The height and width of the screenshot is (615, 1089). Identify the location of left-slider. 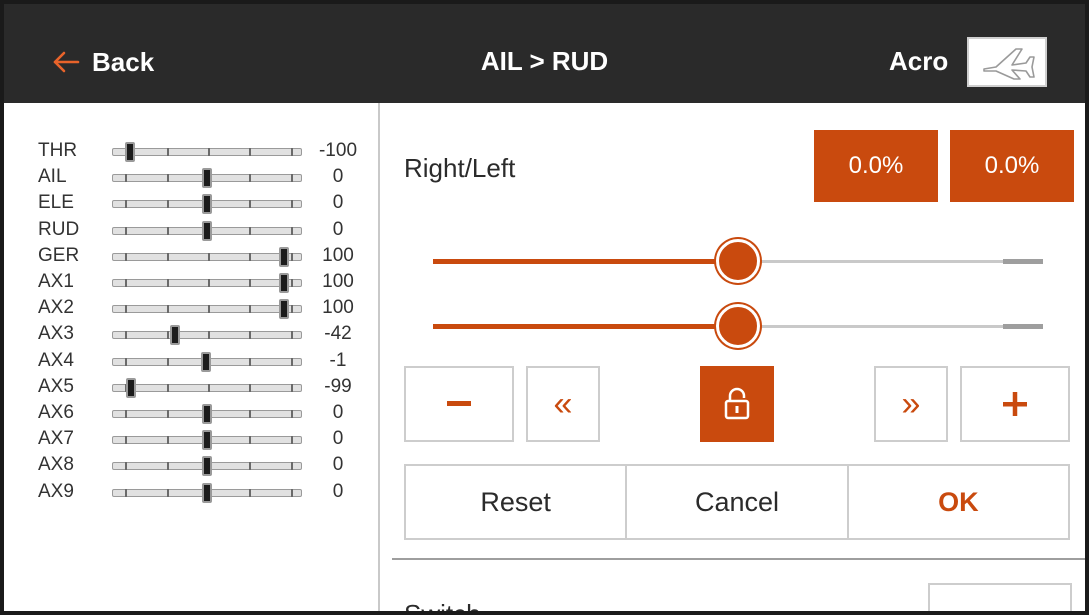
(738, 327).